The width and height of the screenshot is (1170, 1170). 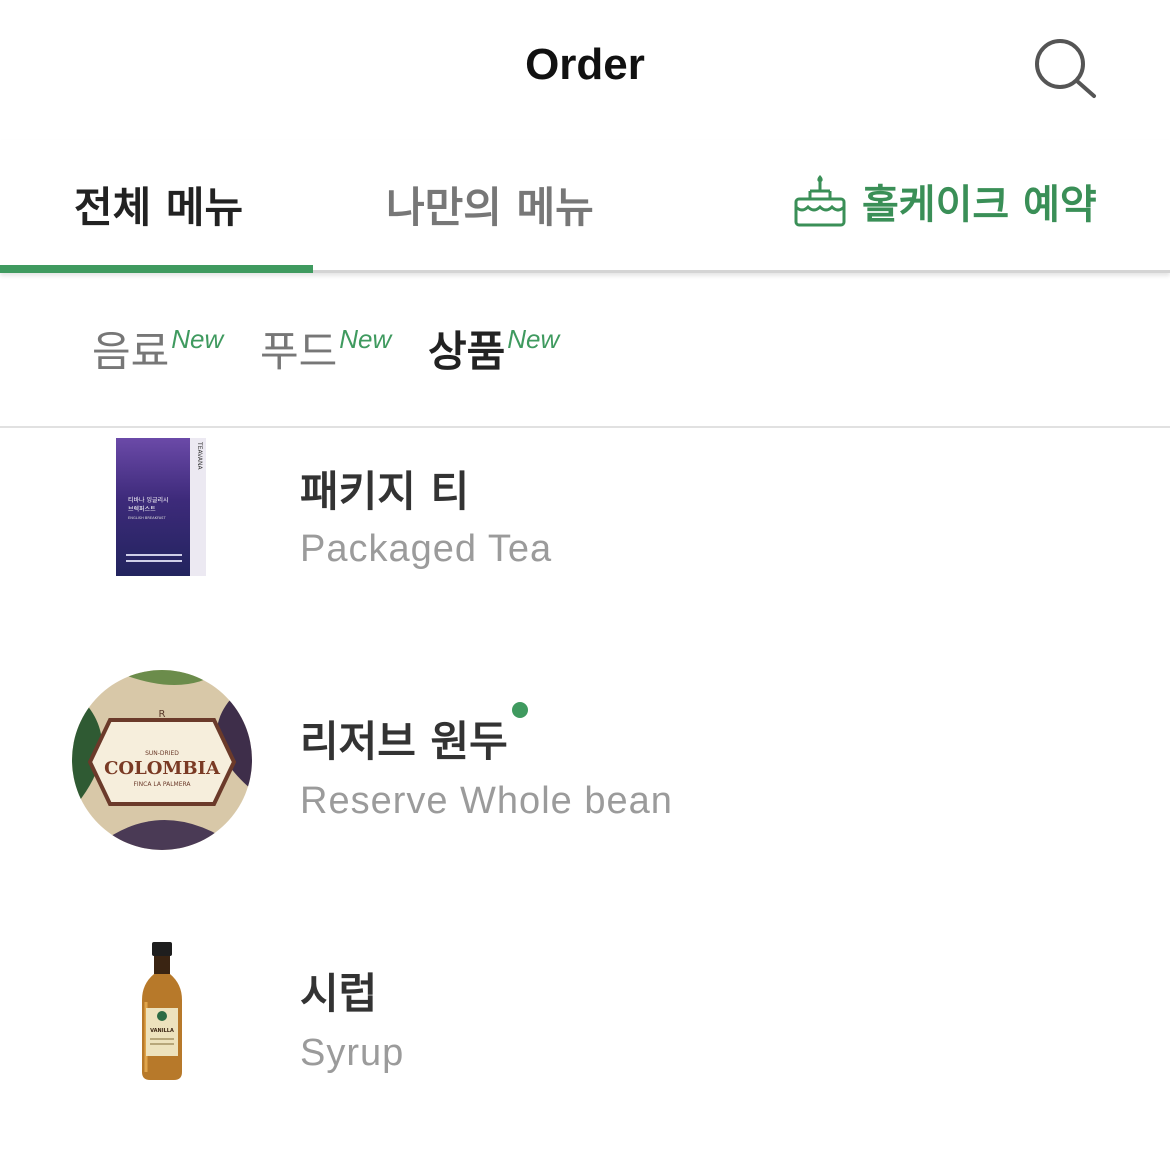 What do you see at coordinates (404, 741) in the screenshot?
I see `item-name-ko: 리저브 원두` at bounding box center [404, 741].